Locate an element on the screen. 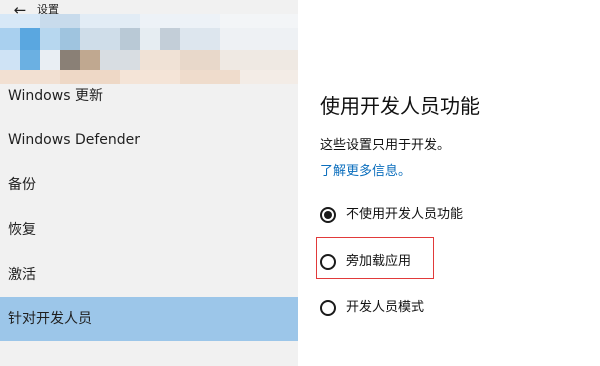 Image resolution: width=600 pixels, height=366 pixels. description-text: 这些设置只用于开发。 is located at coordinates (385, 145).